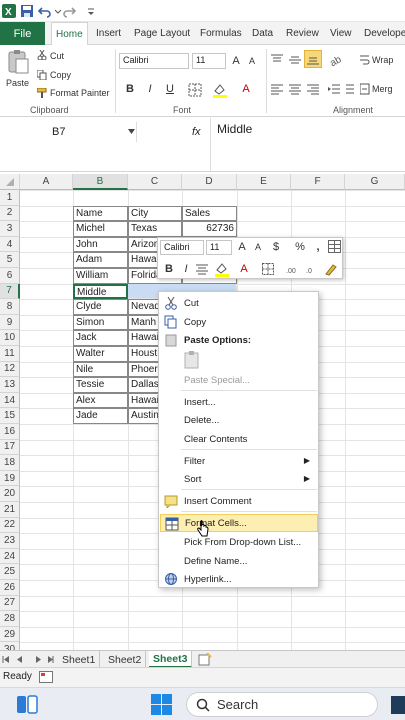  What do you see at coordinates (302, 33) in the screenshot?
I see `tab-review: Review` at bounding box center [302, 33].